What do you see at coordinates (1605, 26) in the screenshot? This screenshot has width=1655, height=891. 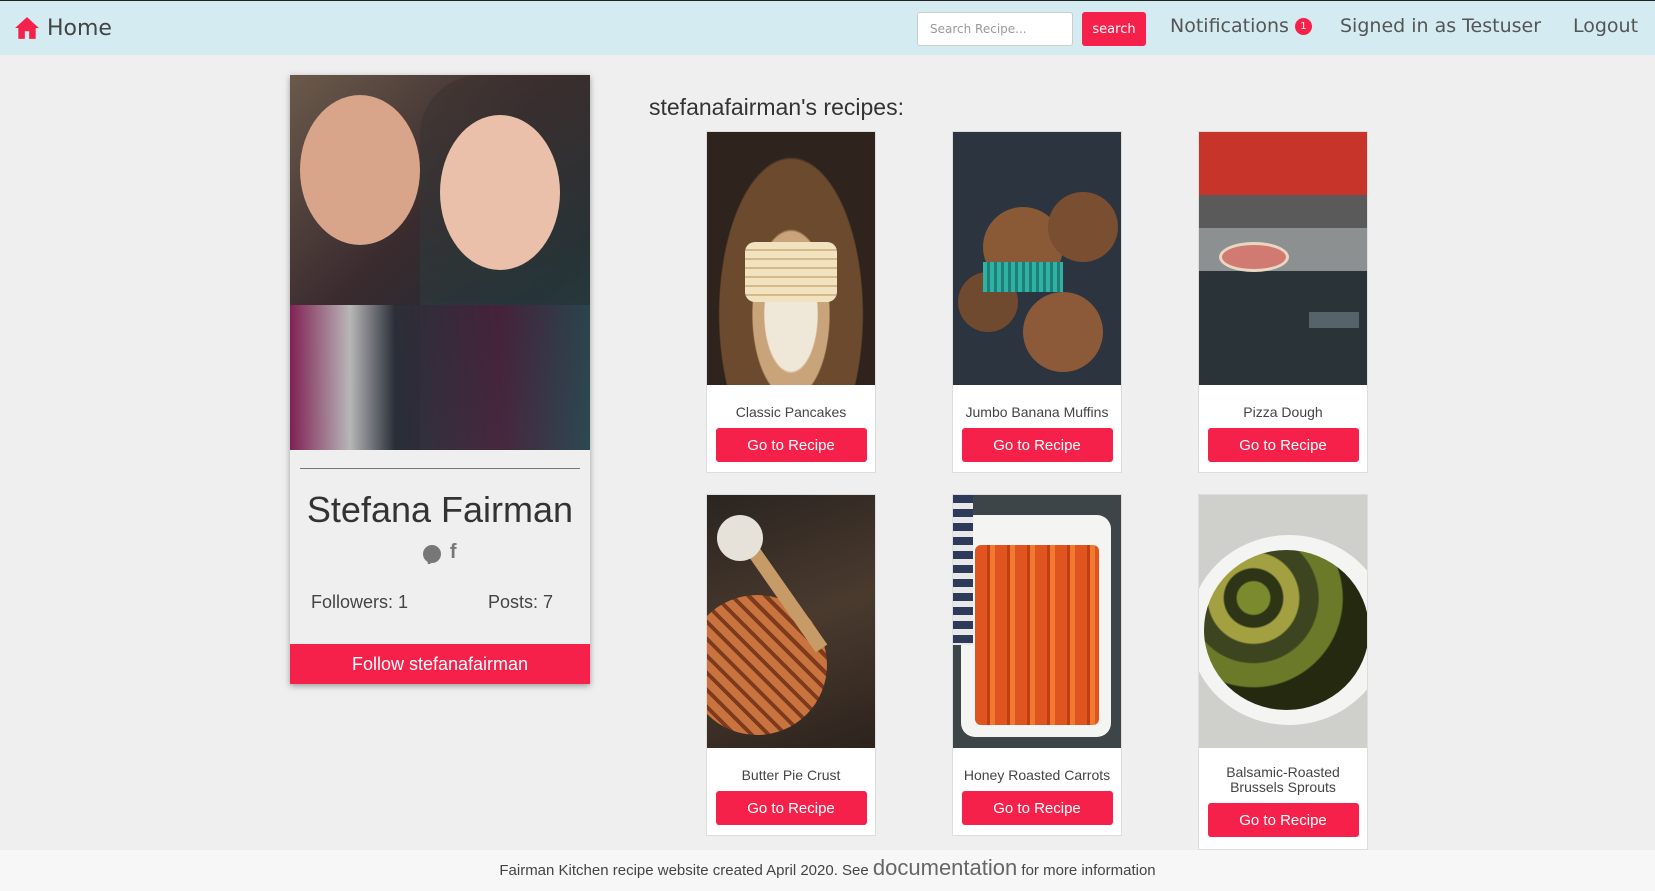 I see `logout-link: Logout` at bounding box center [1605, 26].